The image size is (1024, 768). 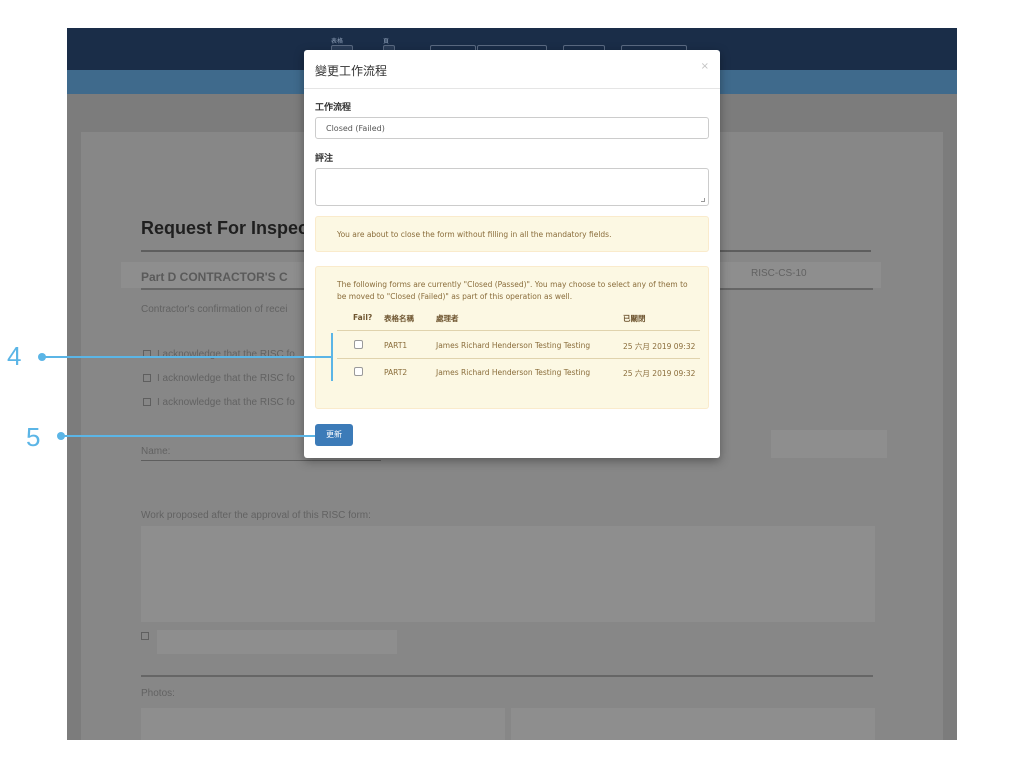 What do you see at coordinates (513, 345) in the screenshot?
I see `row1-handler: James Richard Henderson Testing Testing` at bounding box center [513, 345].